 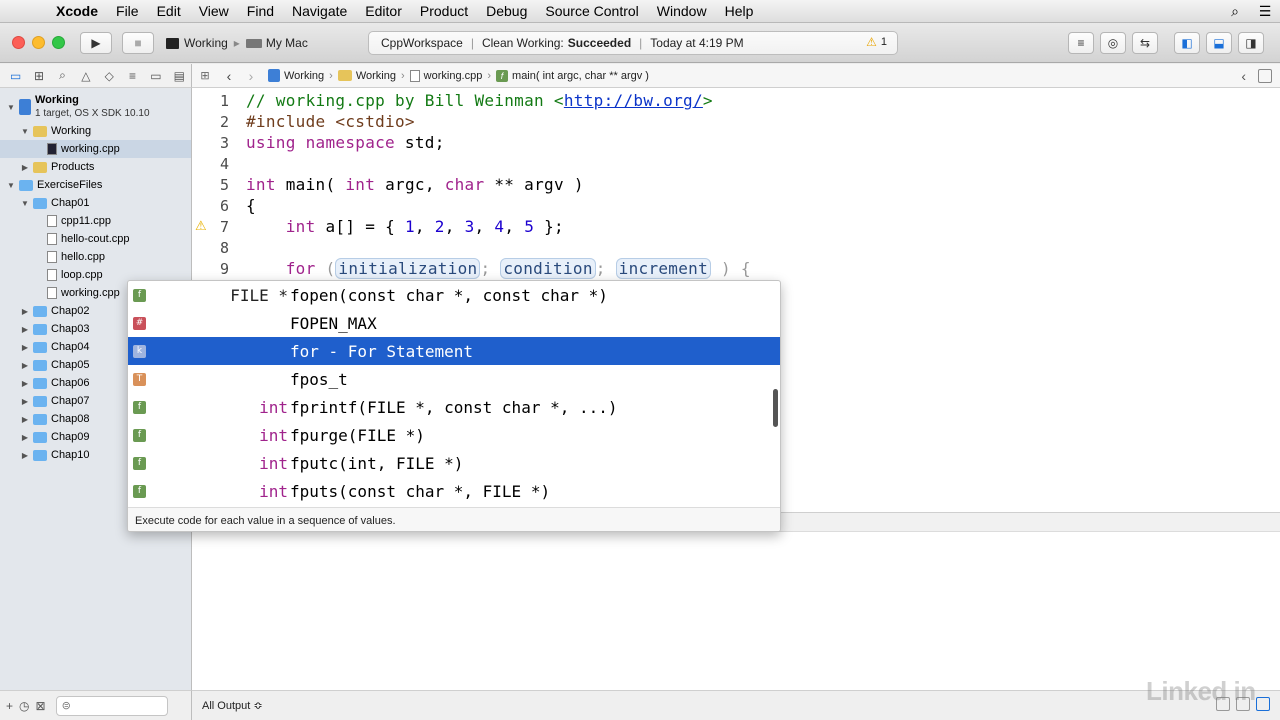 What do you see at coordinates (320, 142) in the screenshot?
I see `code-keyword: using namespace` at bounding box center [320, 142].